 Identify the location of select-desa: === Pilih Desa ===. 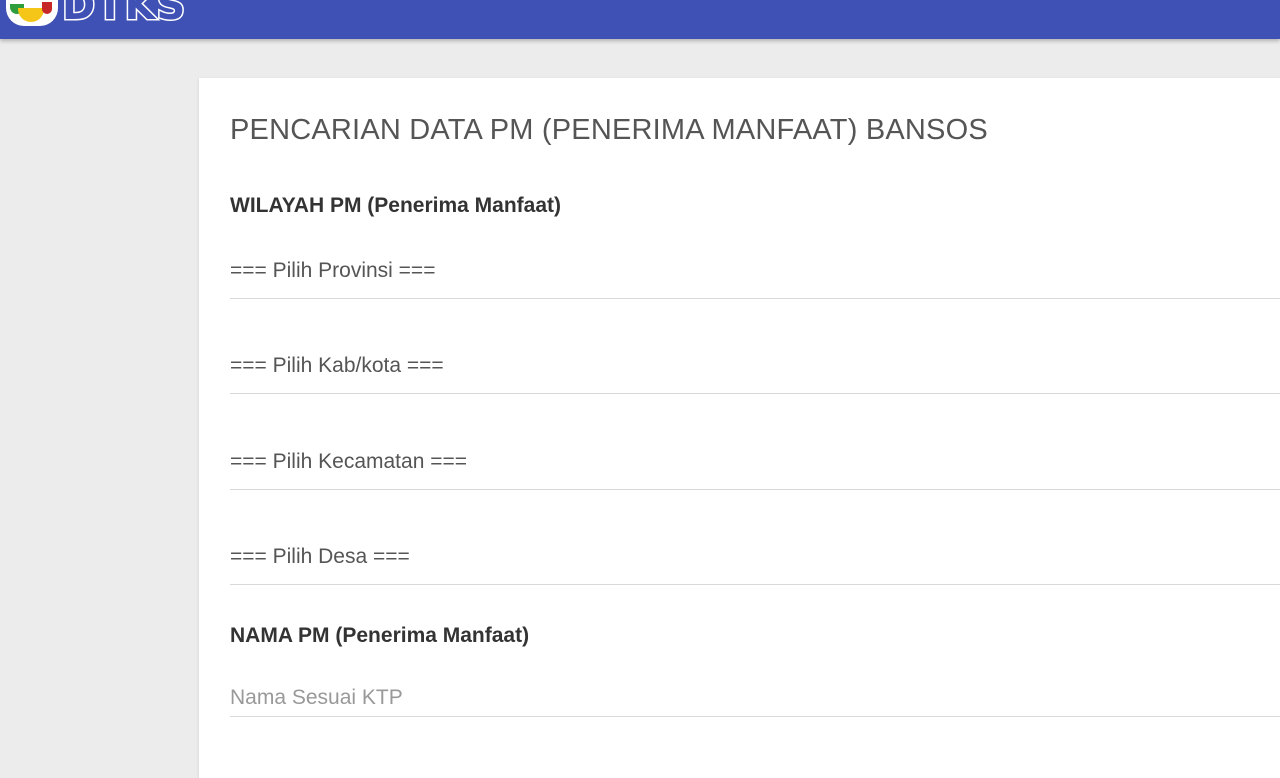
(755, 565).